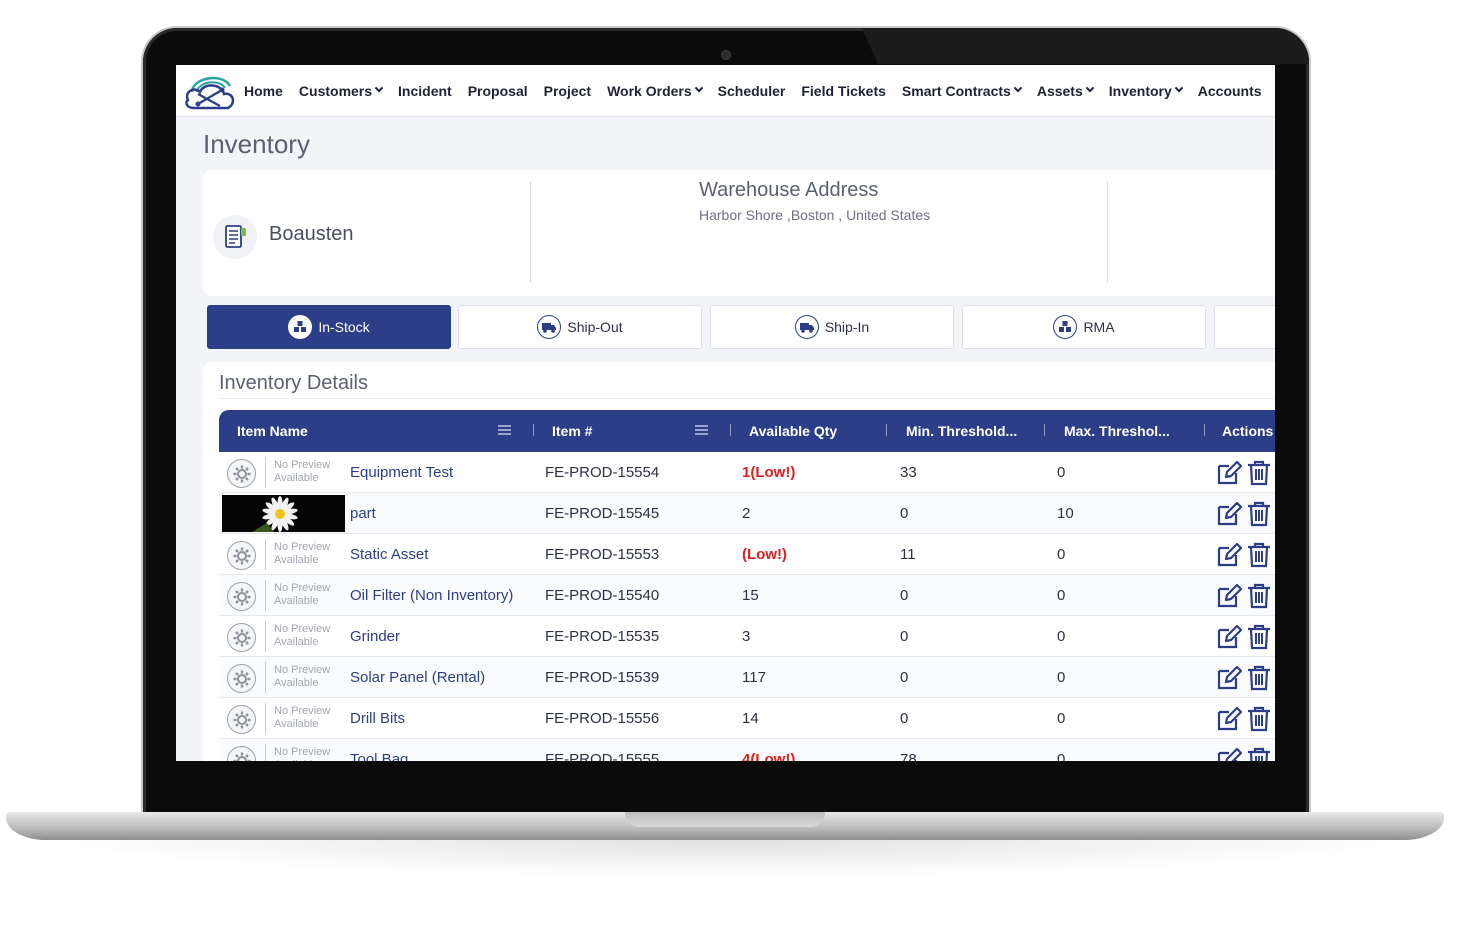 The height and width of the screenshot is (935, 1458). I want to click on table-row: part FE-PROD-15545 2 0 10, so click(747, 513).